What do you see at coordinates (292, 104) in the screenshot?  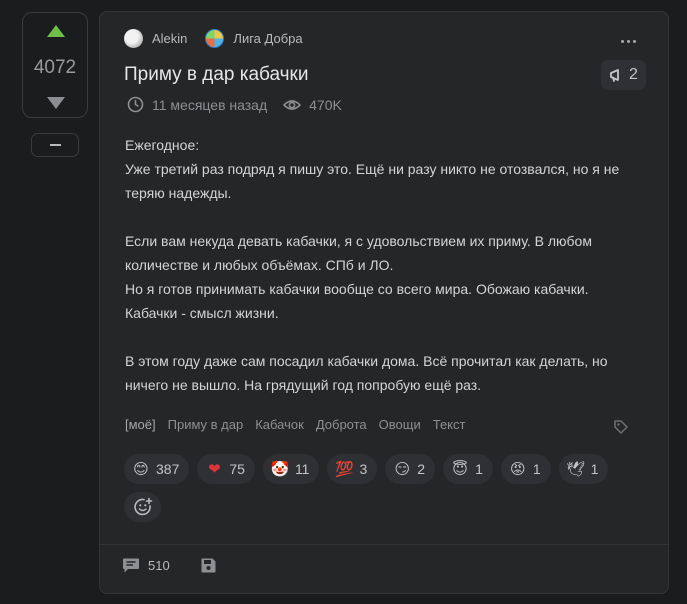 I see `eye-icon` at bounding box center [292, 104].